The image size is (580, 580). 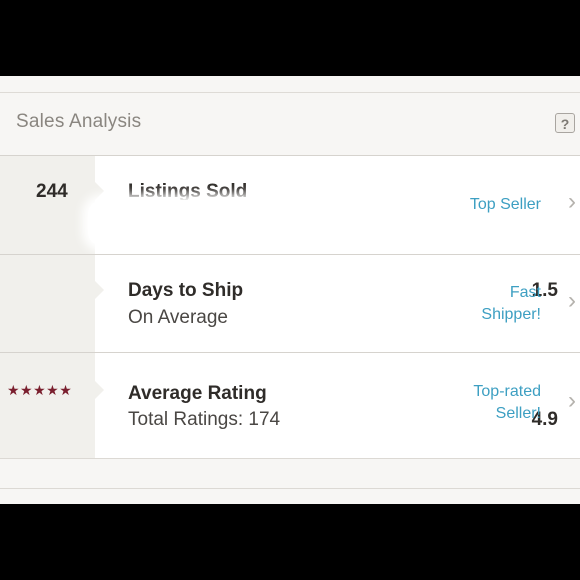 I want to click on top-seller-badge: Top Seller, so click(x=505, y=205).